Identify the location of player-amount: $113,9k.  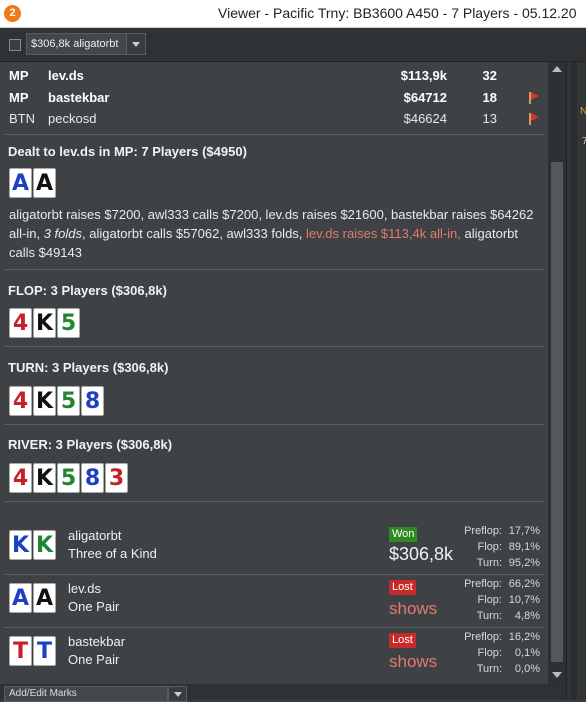
(423, 75).